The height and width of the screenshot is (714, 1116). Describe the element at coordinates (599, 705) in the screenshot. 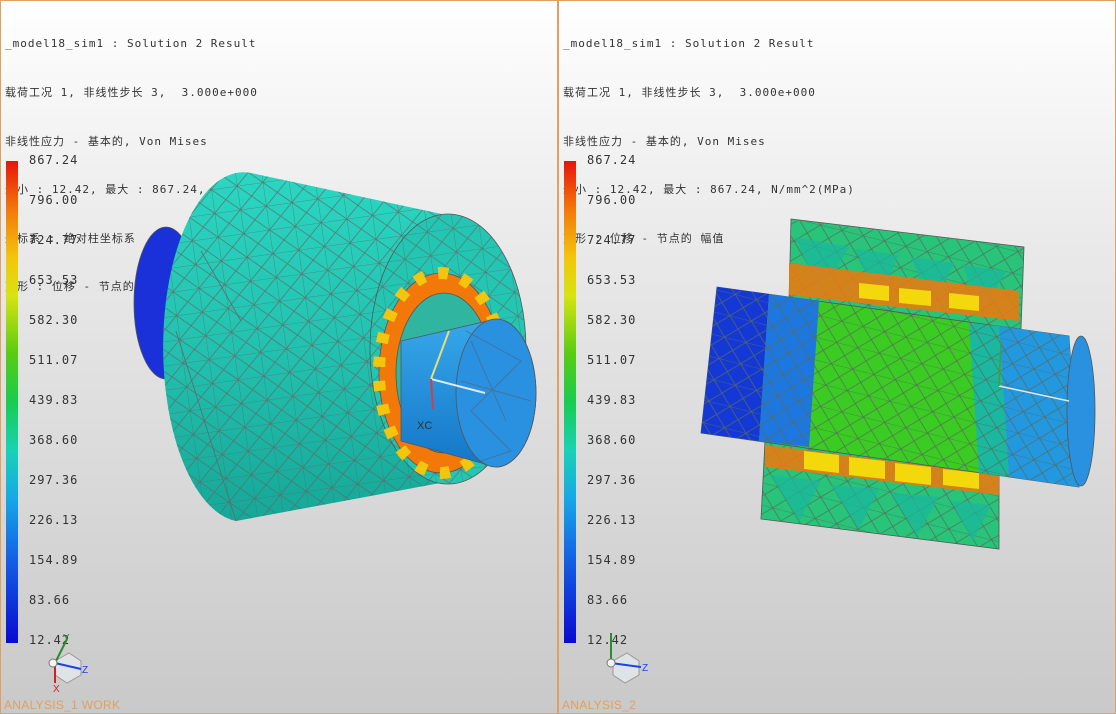

I see `viewport-title: ANALYSIS_2` at that location.